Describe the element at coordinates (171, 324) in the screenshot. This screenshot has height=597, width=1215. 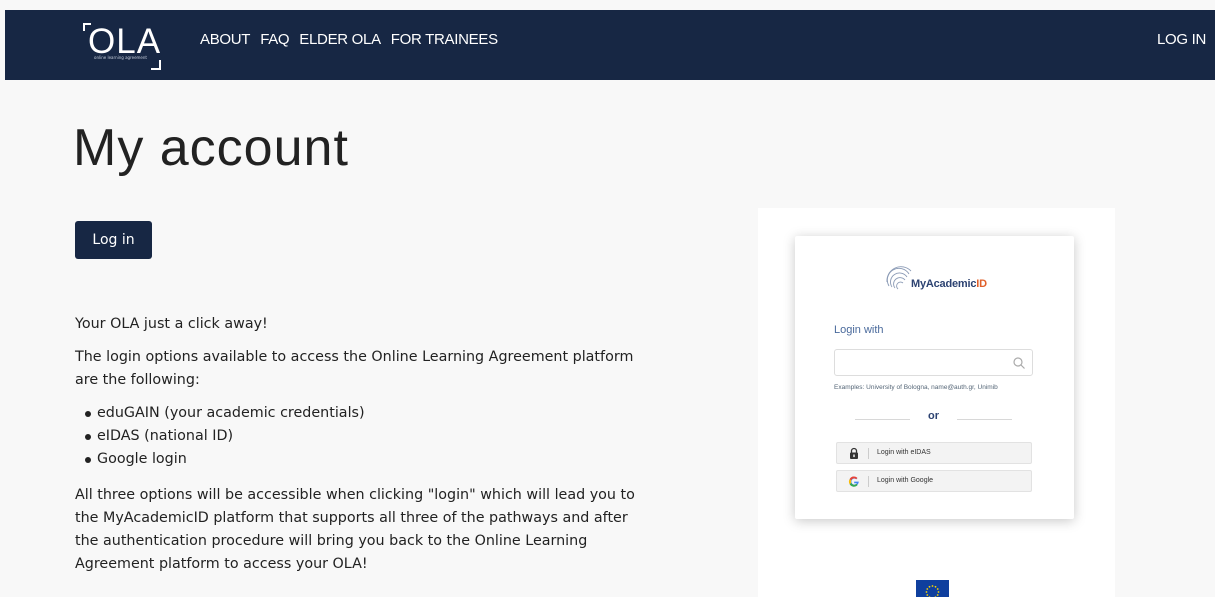
I see `intro-text: Your OLA just a click away!` at that location.